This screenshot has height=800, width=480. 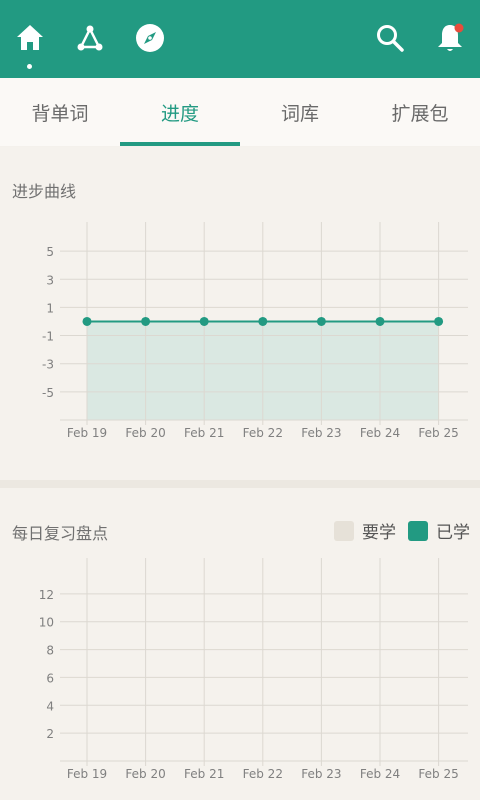 What do you see at coordinates (50, 734) in the screenshot?
I see `review-y-tick-label: 2` at bounding box center [50, 734].